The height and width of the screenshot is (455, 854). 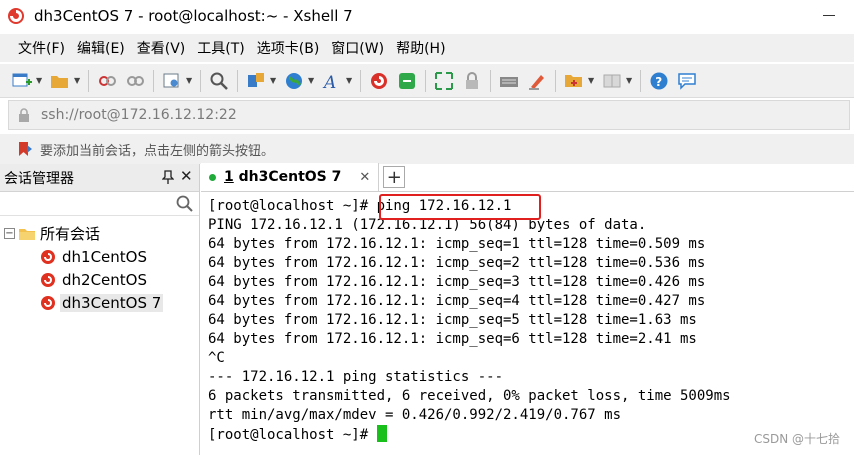 I want to click on session-label: dh1CentOS, so click(x=104, y=256).